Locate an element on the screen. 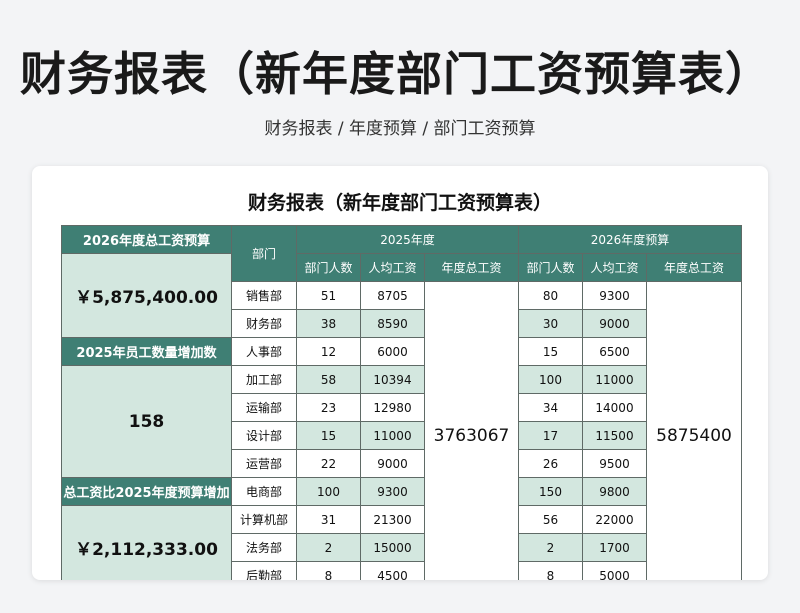  staff-increase-label: 2025年员工数量增加数 is located at coordinates (146, 351).